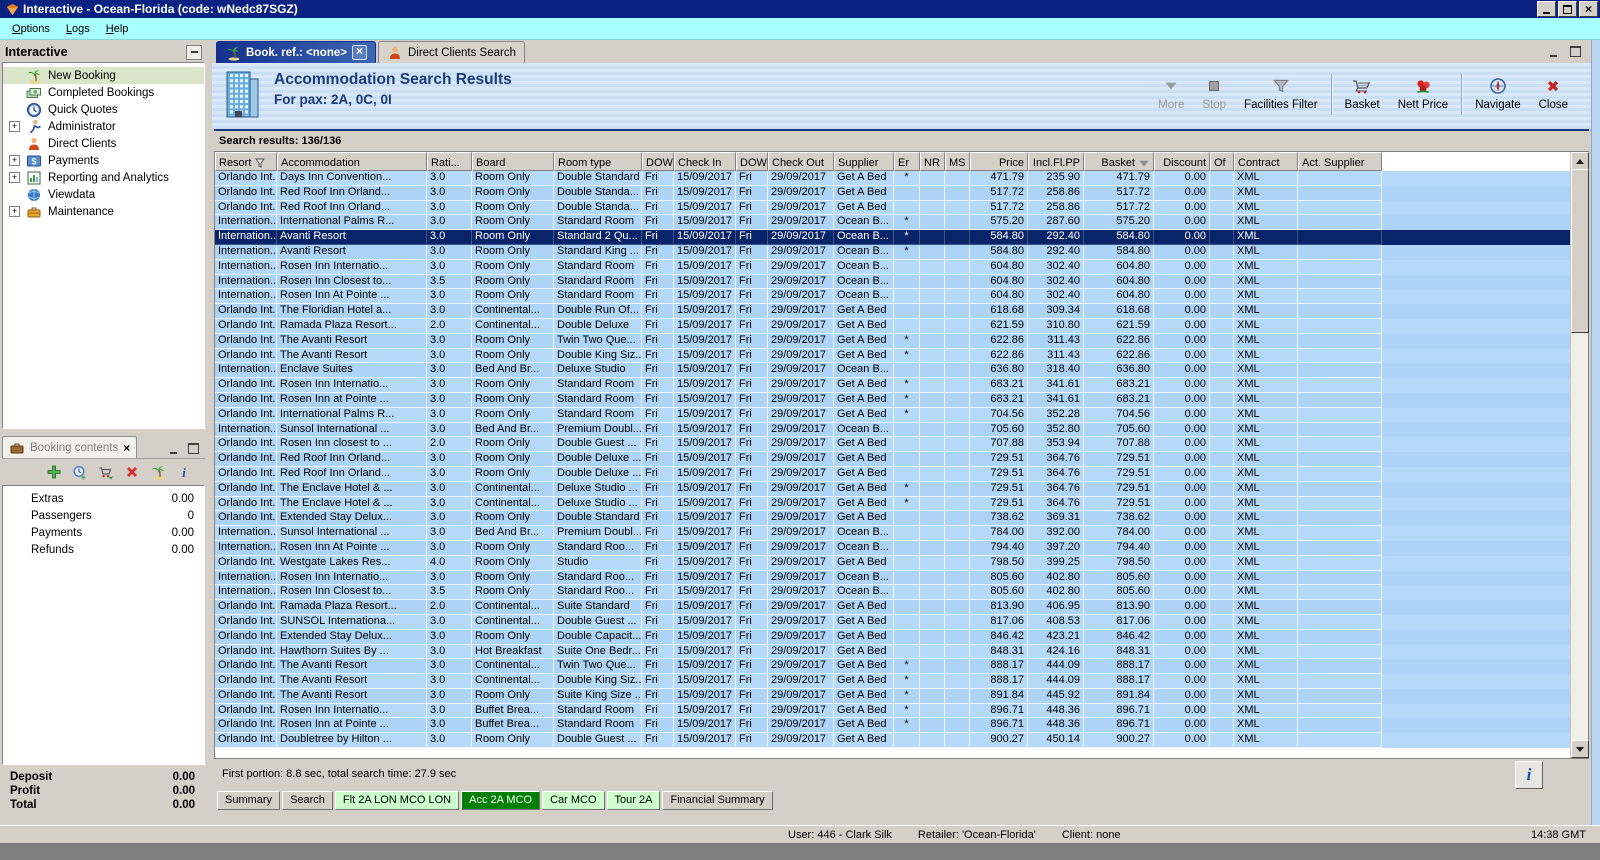  Describe the element at coordinates (117, 29) in the screenshot. I see `menu-item-help: Help` at that location.